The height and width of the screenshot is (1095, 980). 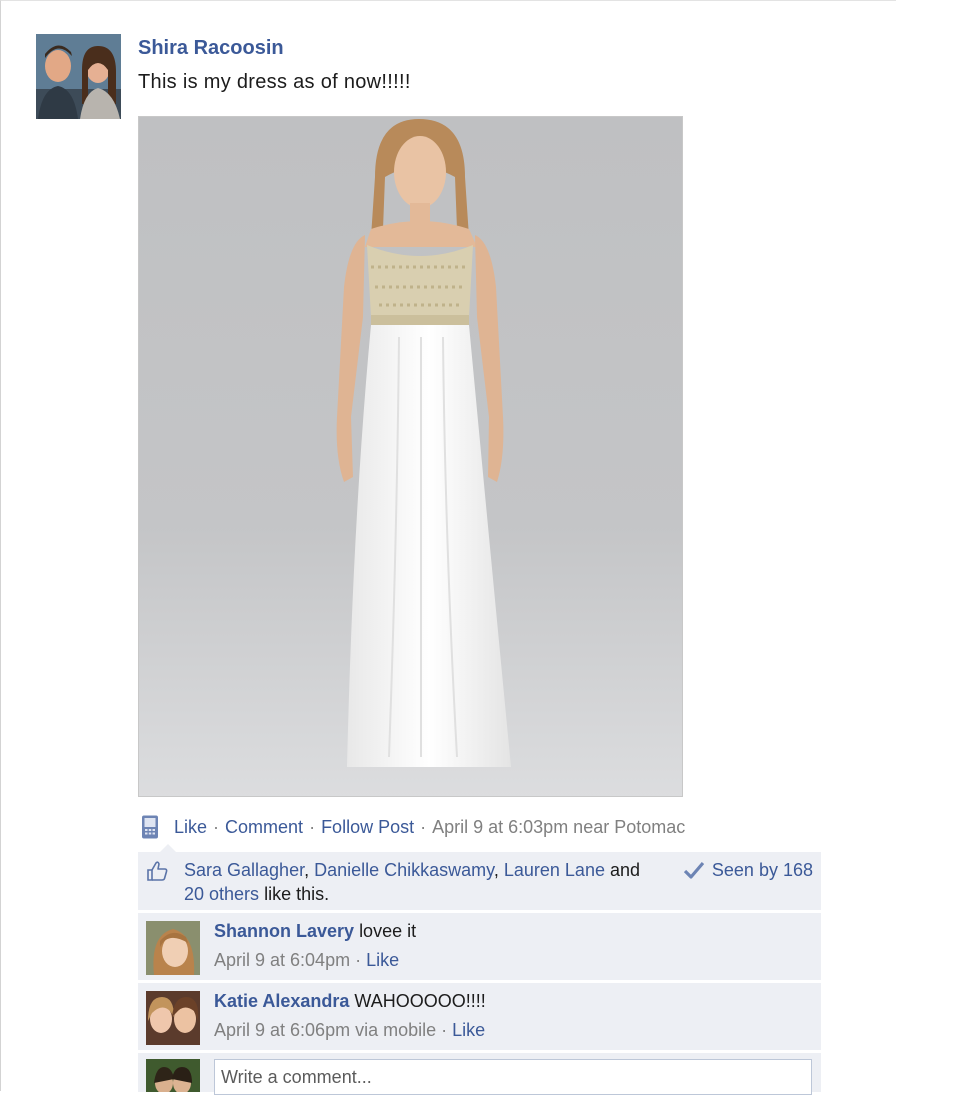 I want to click on comment-meta: April 9 at 6:06pm via mobile · Like, so click(x=349, y=1030).